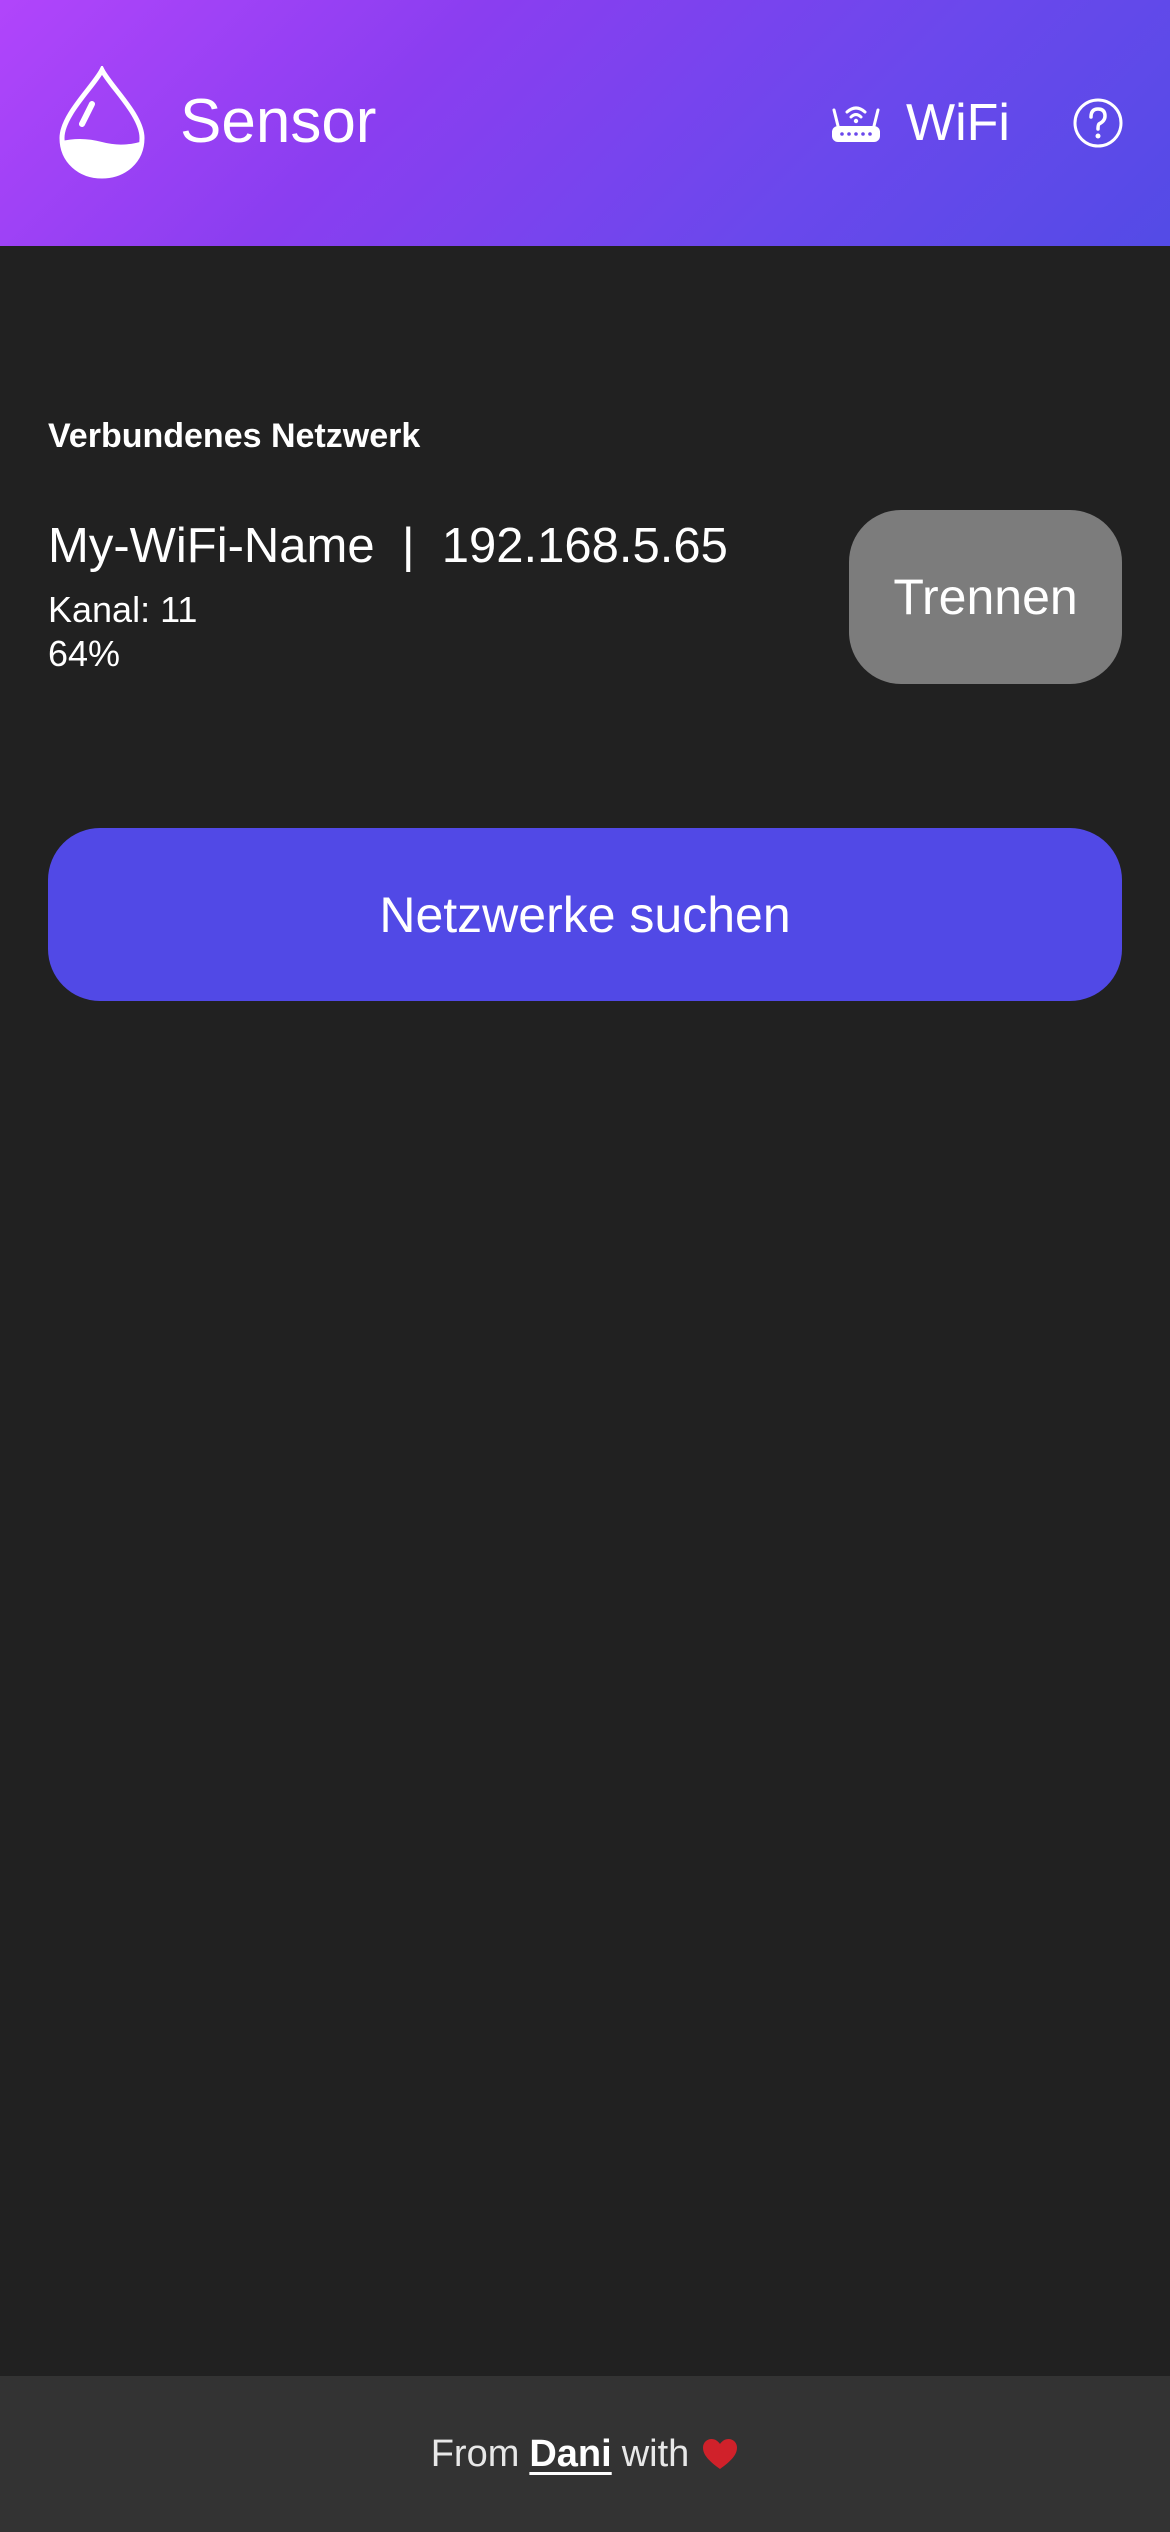  Describe the element at coordinates (475, 2453) in the screenshot. I see `footer-prefix: From` at that location.